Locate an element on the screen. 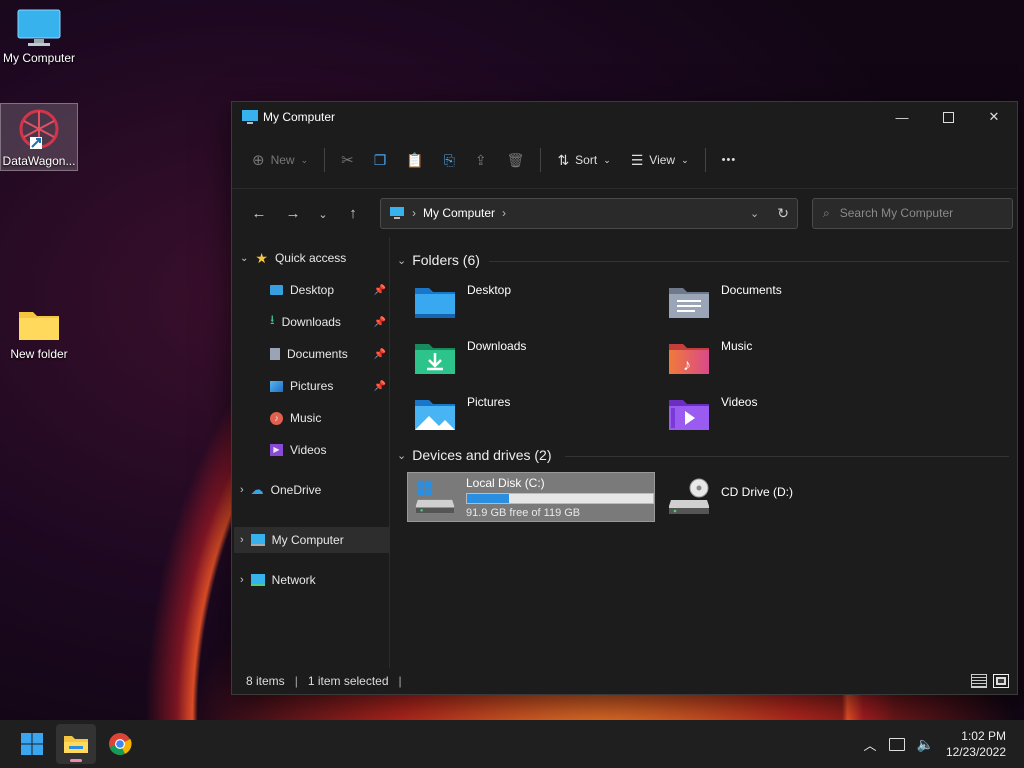 The width and height of the screenshot is (1024, 768). folder-tile-videos: Videos is located at coordinates (785, 414).